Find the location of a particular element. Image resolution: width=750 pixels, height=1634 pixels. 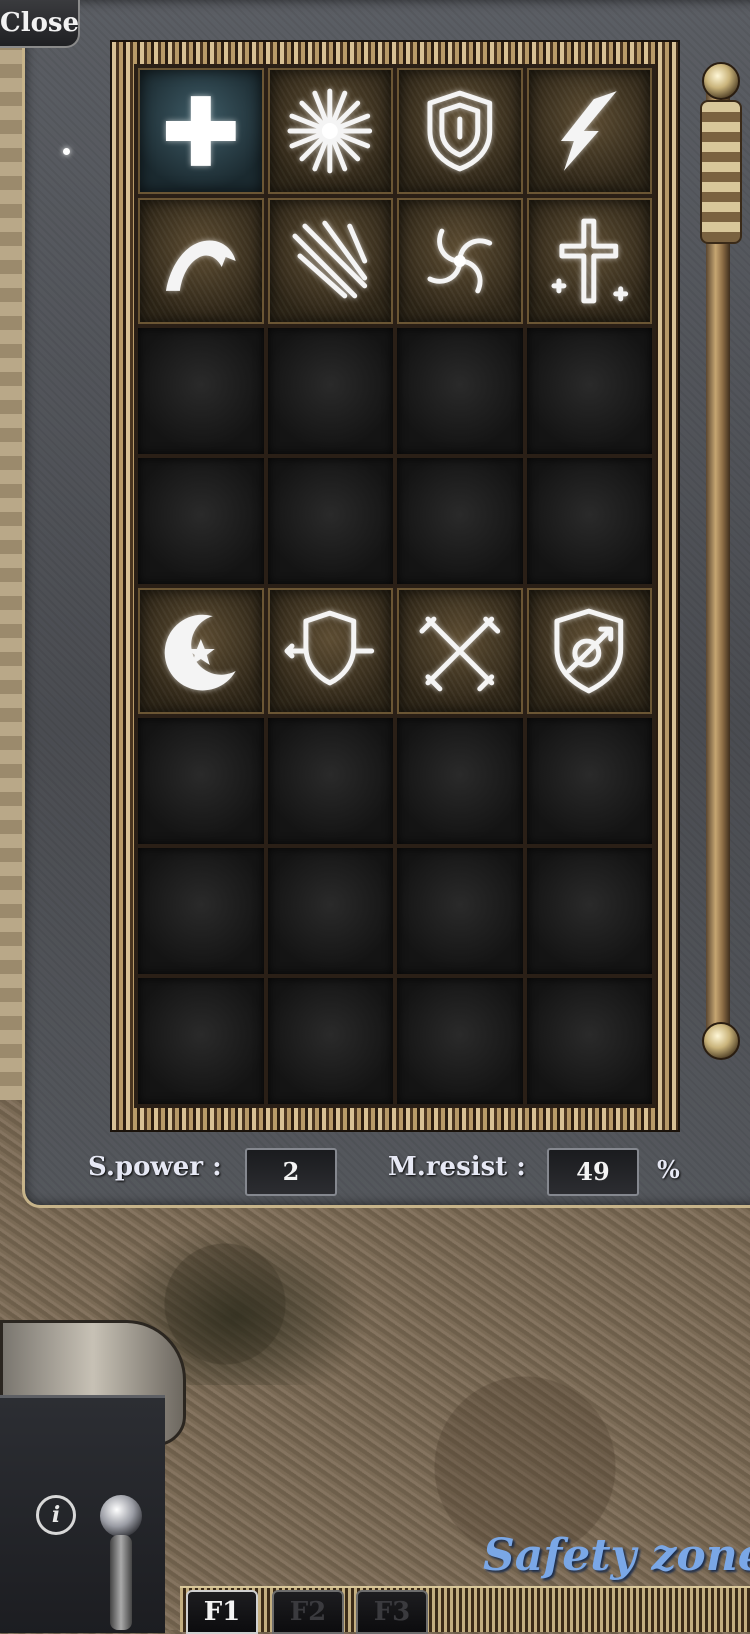

wave-swoosh-icon is located at coordinates (201, 261).